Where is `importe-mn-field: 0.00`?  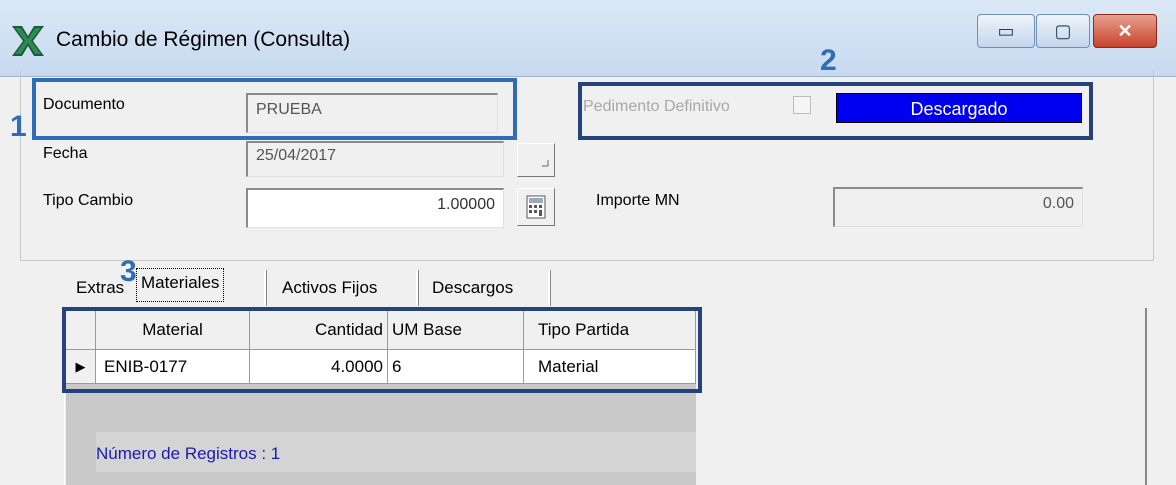 importe-mn-field: 0.00 is located at coordinates (958, 207).